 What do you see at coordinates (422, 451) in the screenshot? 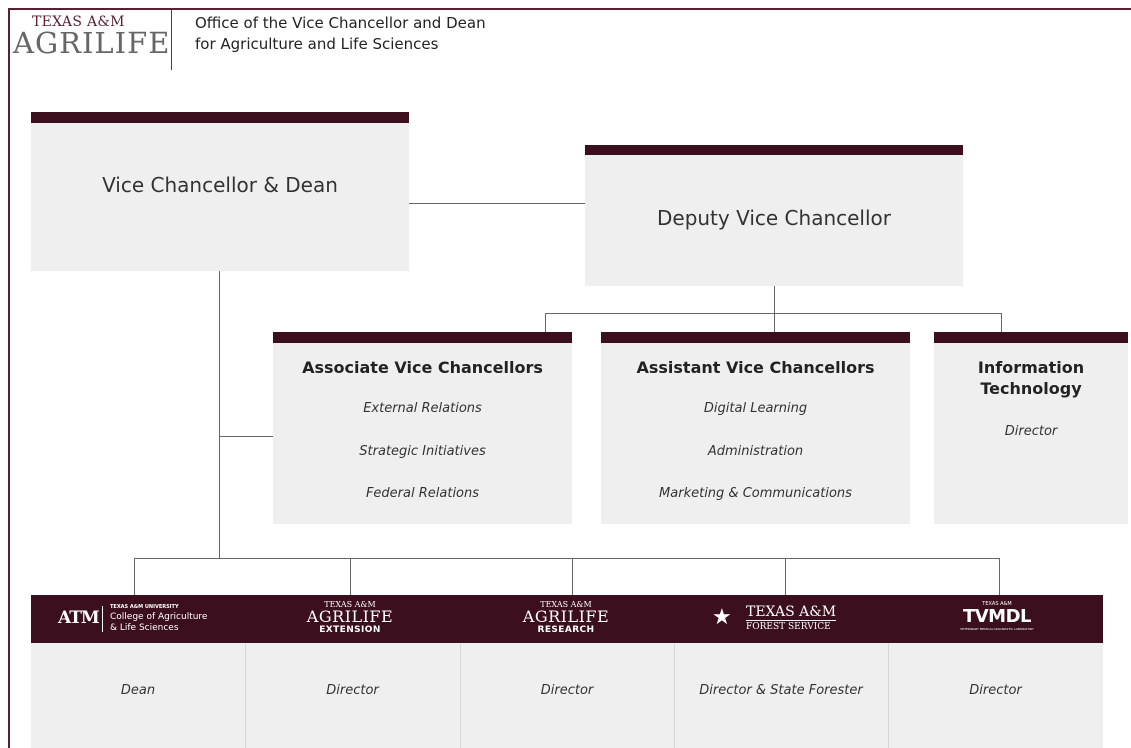
I see `associate-item: Strategic Initiatives` at bounding box center [422, 451].